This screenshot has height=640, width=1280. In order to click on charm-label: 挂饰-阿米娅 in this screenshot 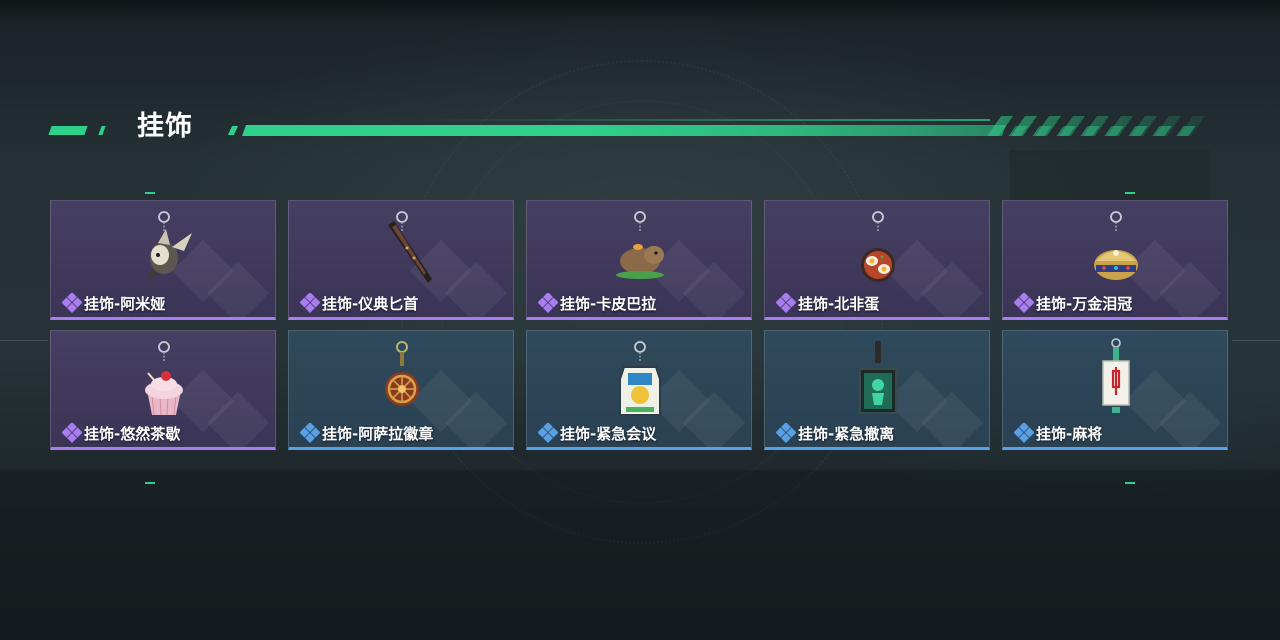, I will do `click(113, 303)`.